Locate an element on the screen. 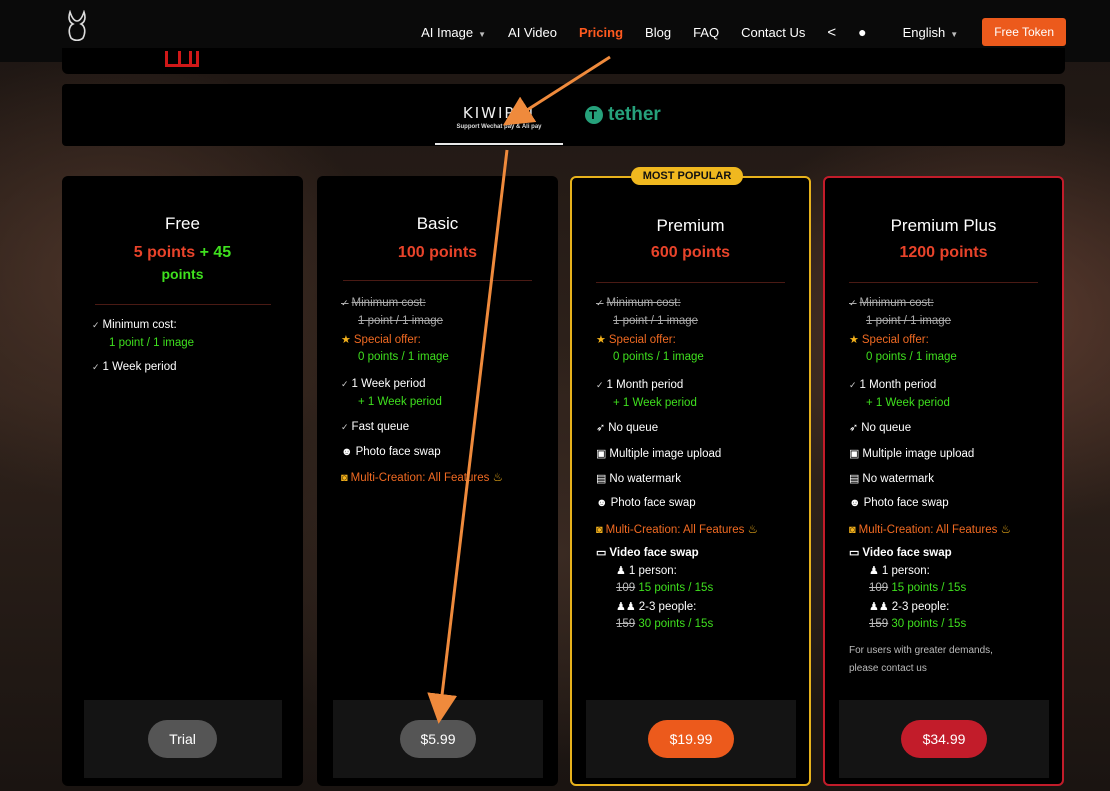 Image resolution: width=1110 pixels, height=791 pixels. nav-ai-video: AI Video is located at coordinates (532, 32).